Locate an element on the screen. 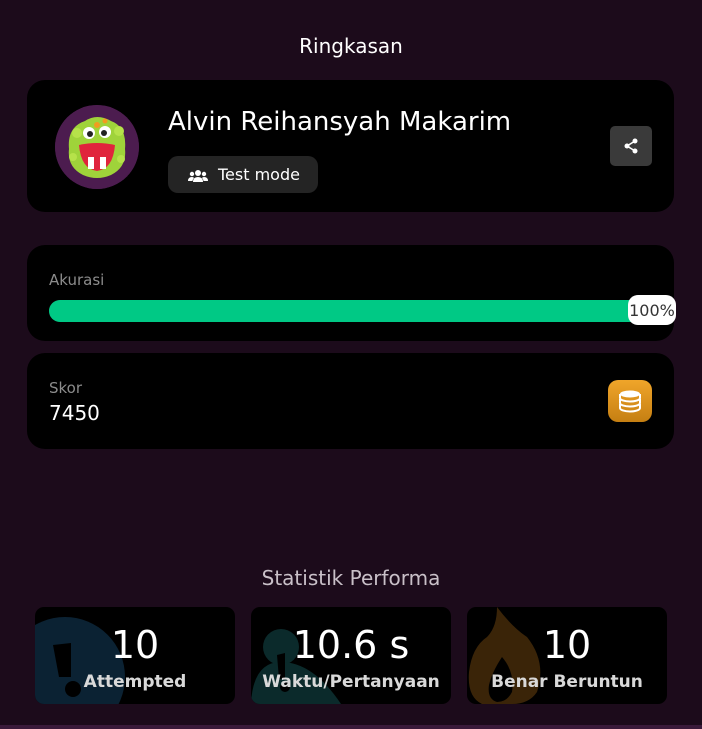 This screenshot has width=702, height=729. stat-streak: 10 Benar Beruntun is located at coordinates (567, 655).